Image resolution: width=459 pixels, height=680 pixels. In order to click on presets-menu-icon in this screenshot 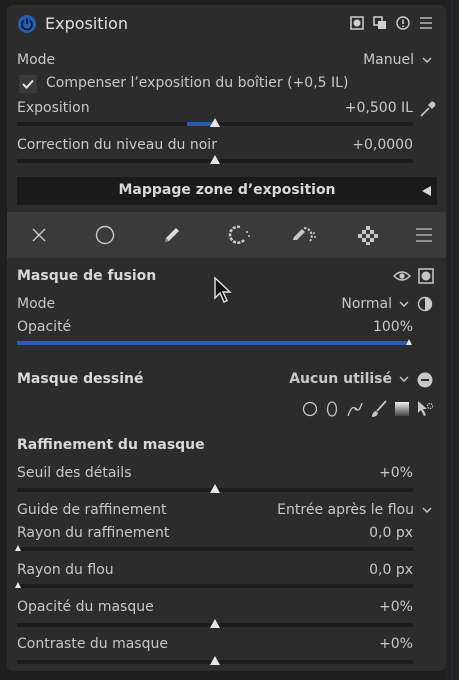, I will do `click(426, 23)`.